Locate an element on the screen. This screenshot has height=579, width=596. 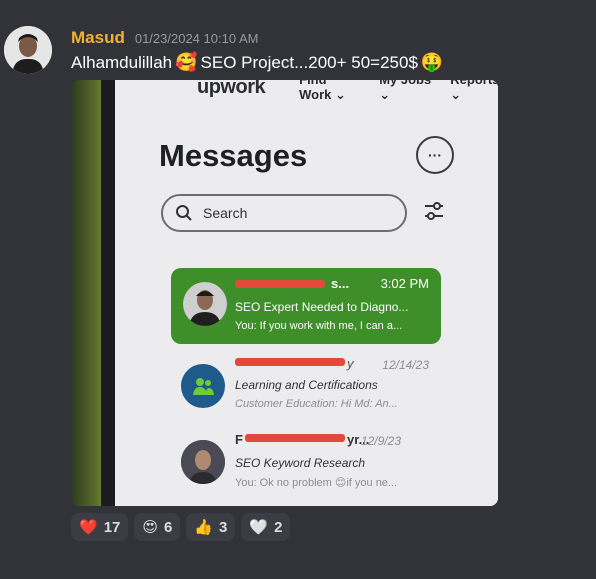
contact-name-initial: F is located at coordinates (239, 439).